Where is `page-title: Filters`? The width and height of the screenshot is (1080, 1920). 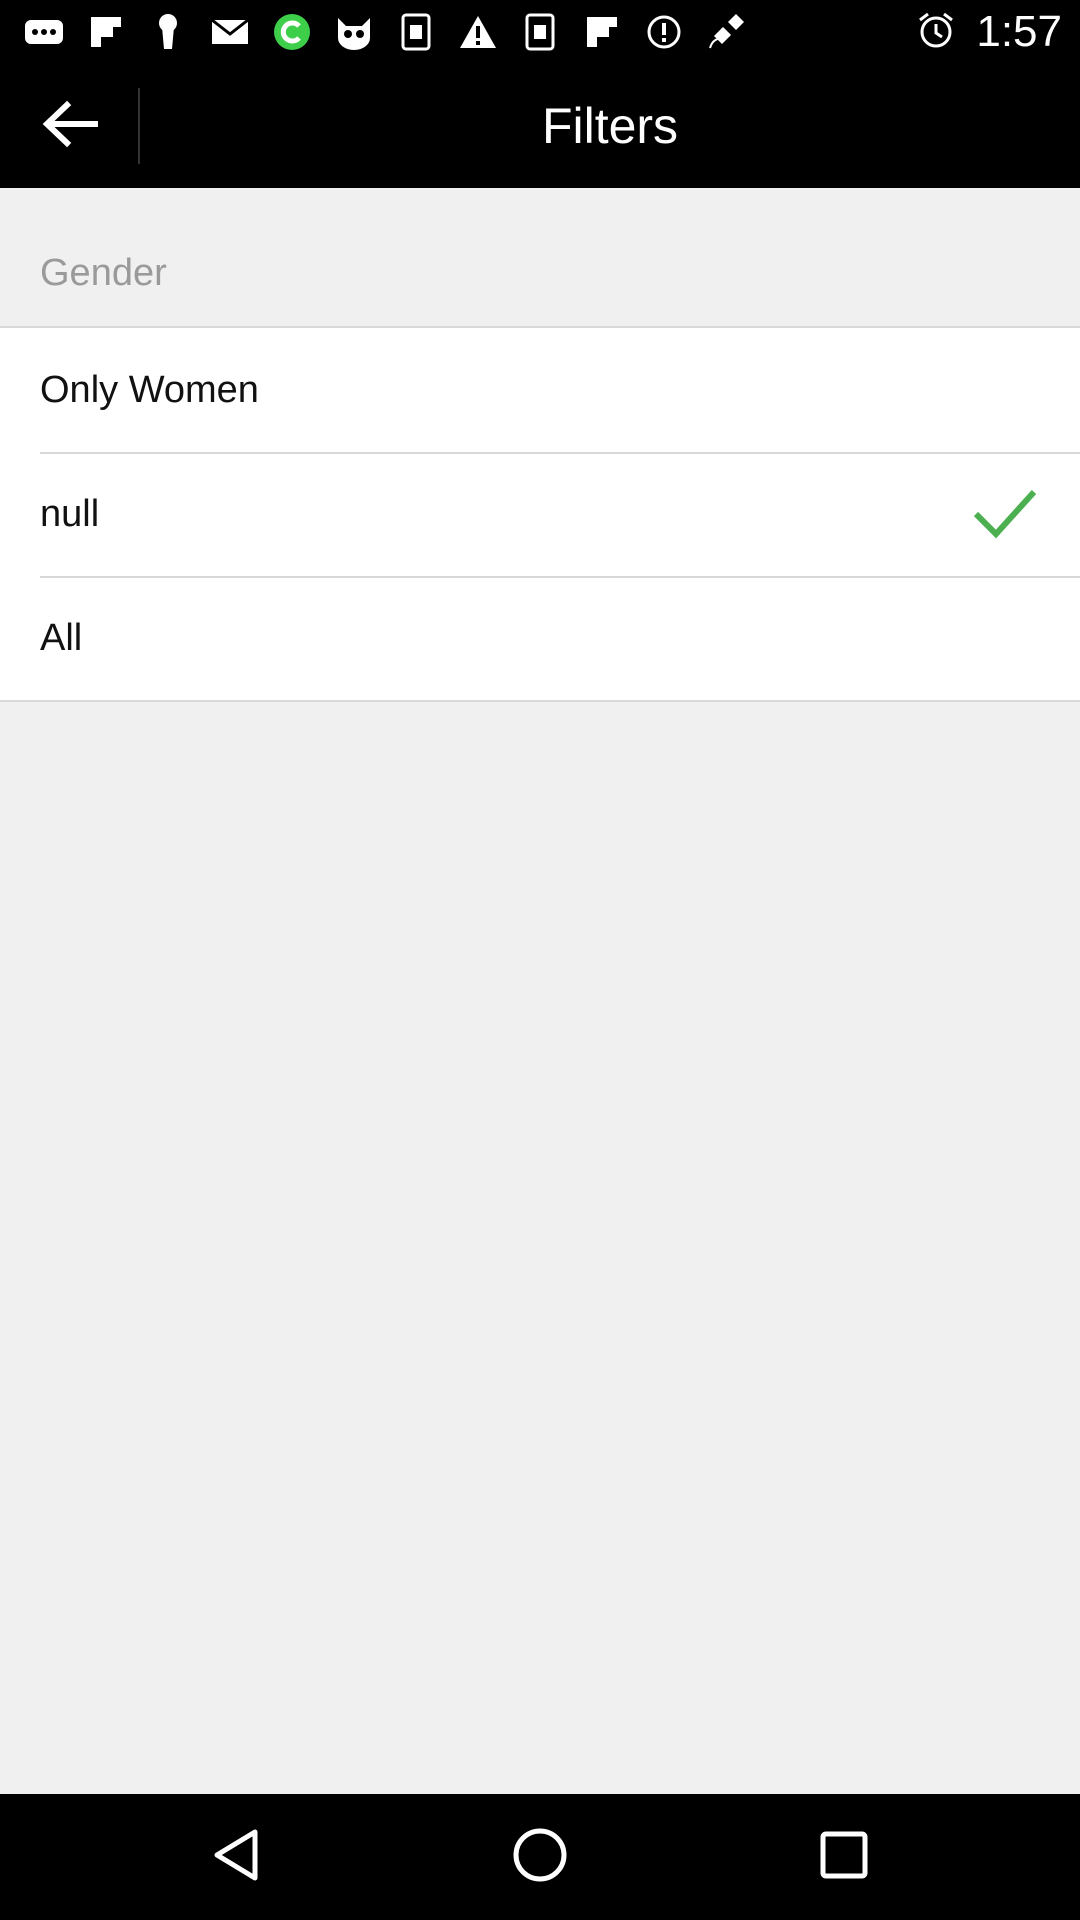 page-title: Filters is located at coordinates (610, 126).